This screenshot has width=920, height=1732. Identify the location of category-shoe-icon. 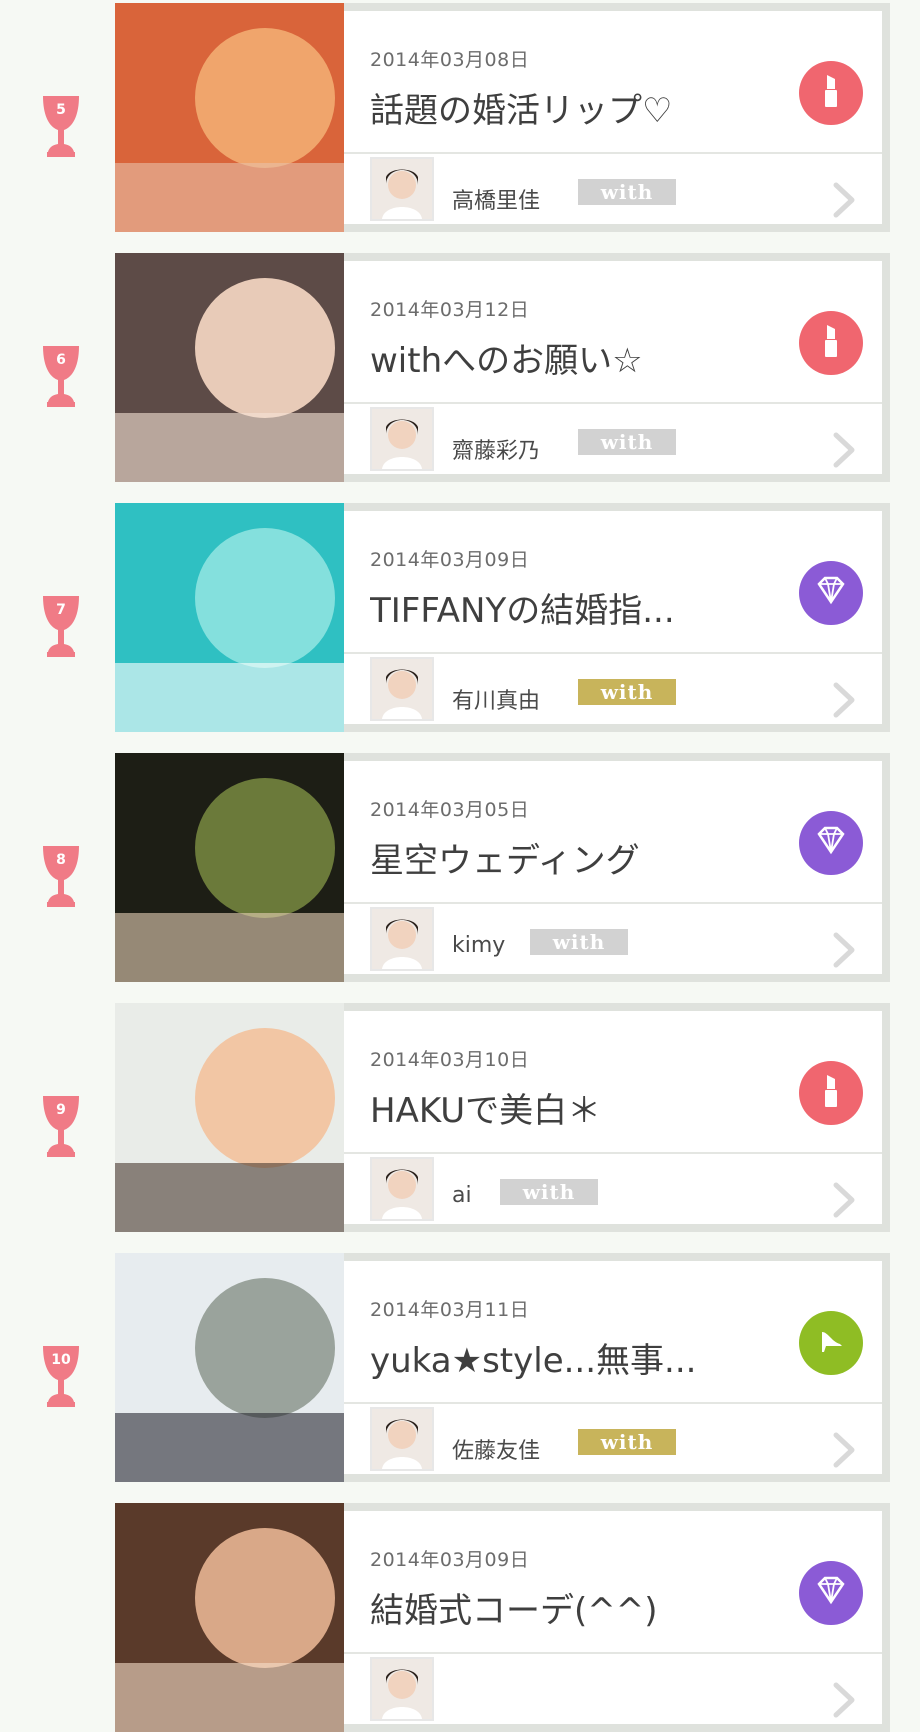
(831, 1343).